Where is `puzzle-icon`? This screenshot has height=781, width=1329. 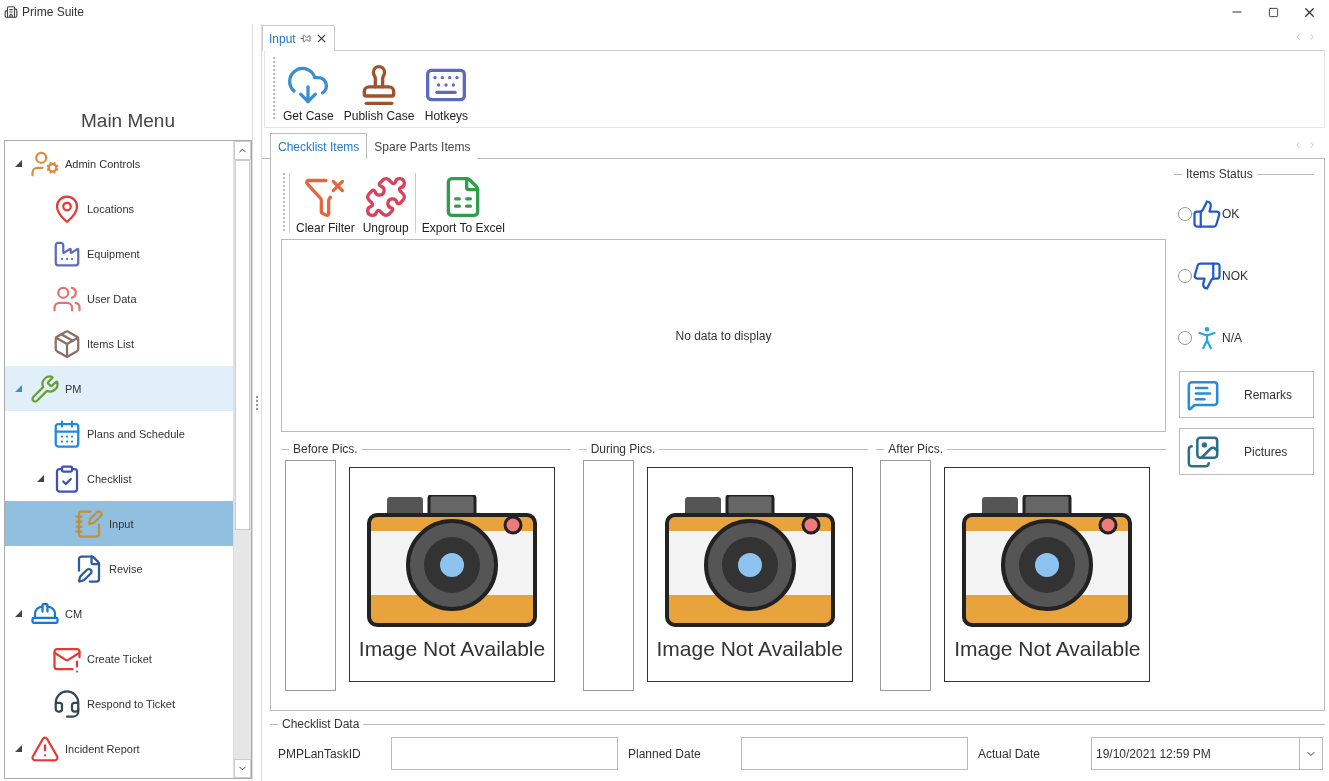 puzzle-icon is located at coordinates (385, 197).